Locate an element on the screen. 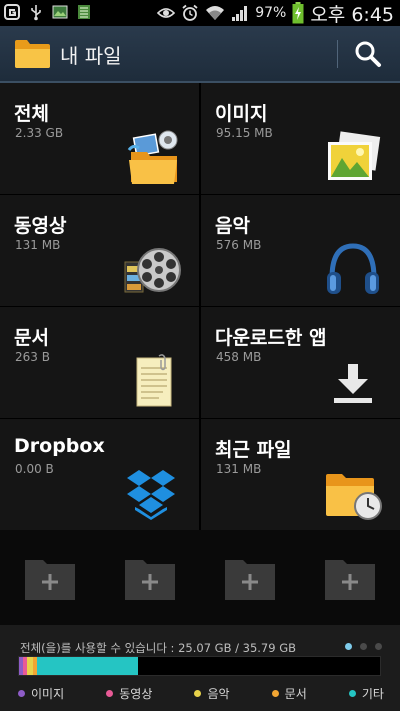 This screenshot has width=400, height=711. eye-icon is located at coordinates (166, 13).